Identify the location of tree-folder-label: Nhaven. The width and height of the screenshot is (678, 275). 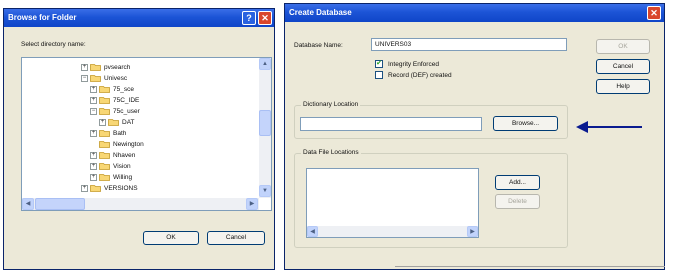
(124, 155).